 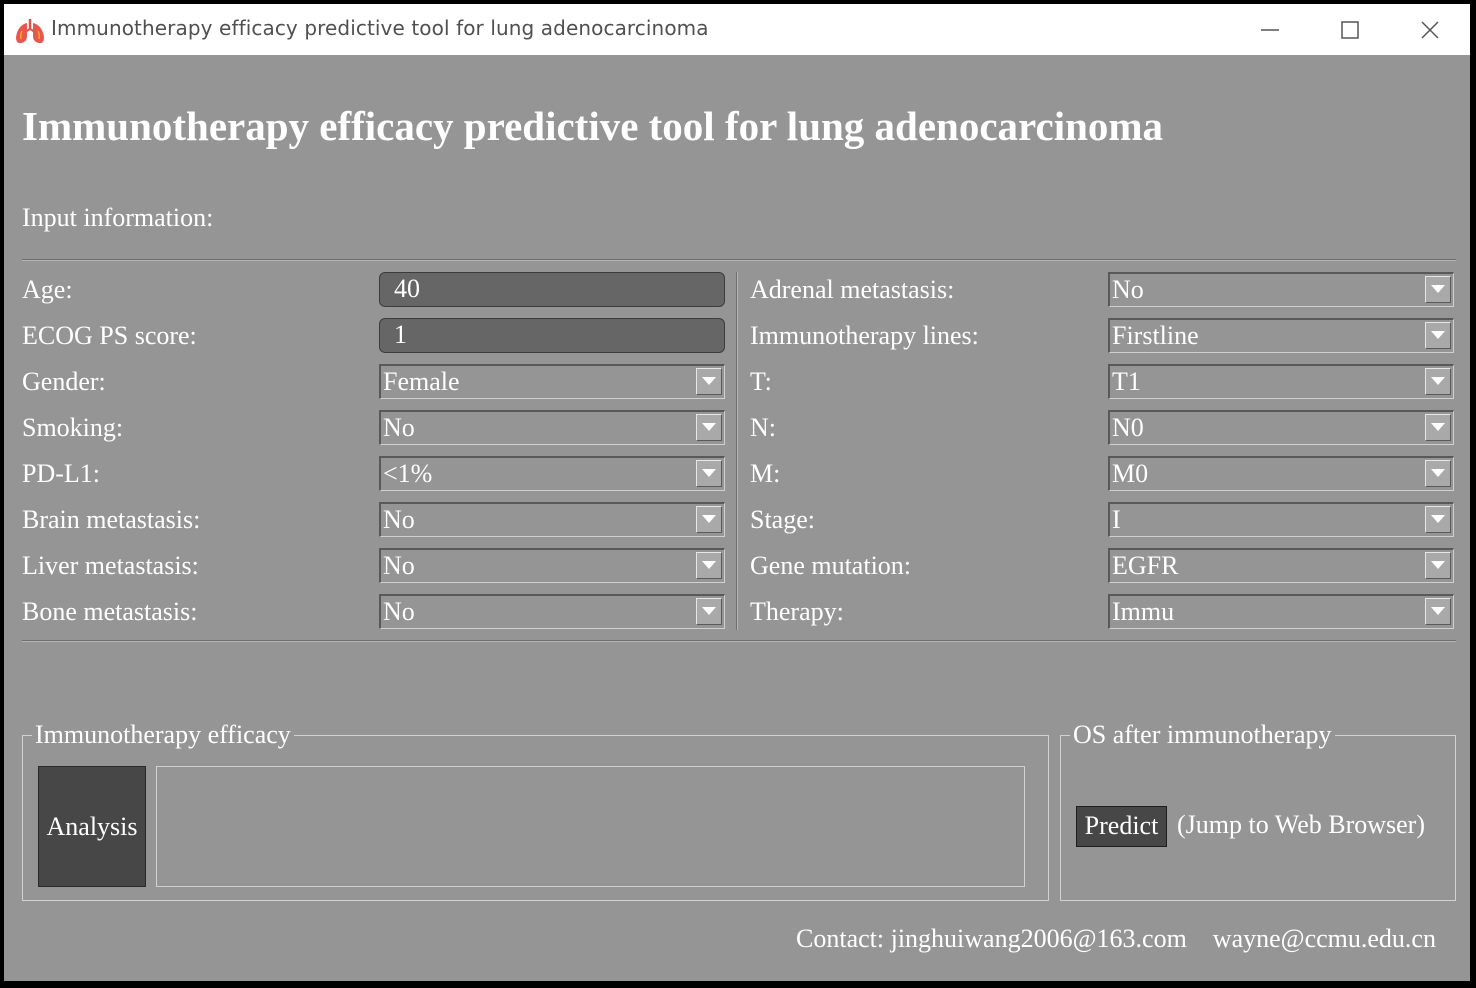 I want to click on n-stage-label: N:, so click(x=763, y=427).